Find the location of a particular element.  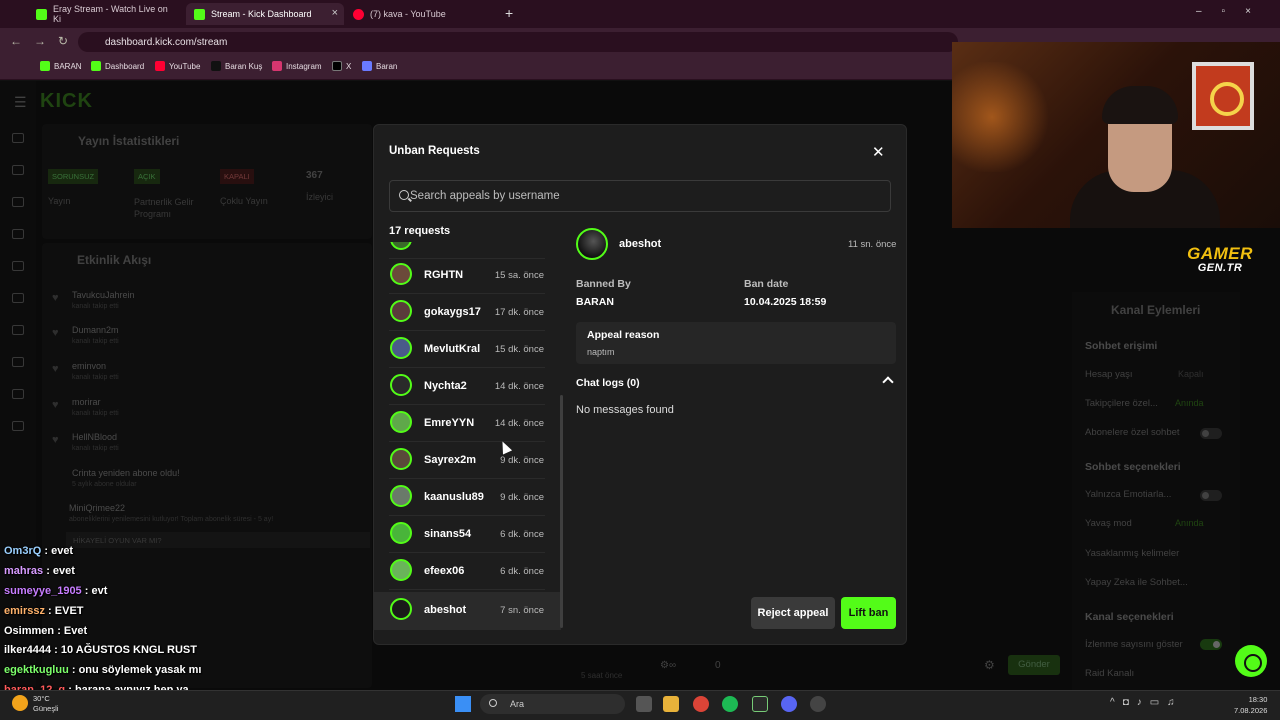

bookmark-baran-2: Baran is located at coordinates (379, 66).